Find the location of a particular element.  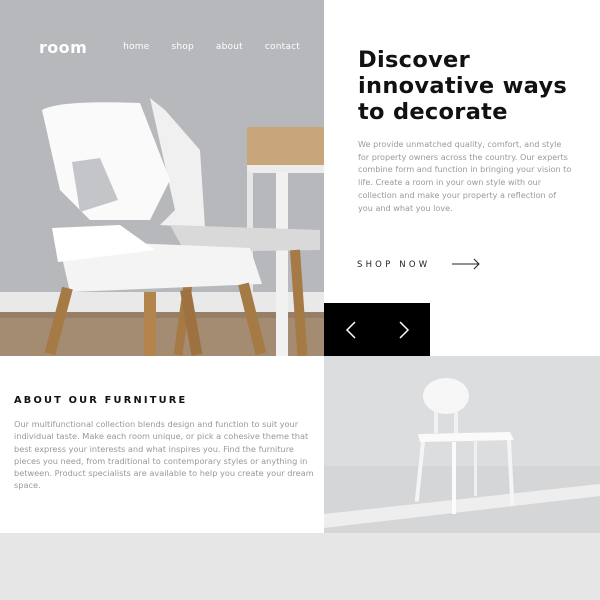

chevron-left-icon is located at coordinates (350, 329).